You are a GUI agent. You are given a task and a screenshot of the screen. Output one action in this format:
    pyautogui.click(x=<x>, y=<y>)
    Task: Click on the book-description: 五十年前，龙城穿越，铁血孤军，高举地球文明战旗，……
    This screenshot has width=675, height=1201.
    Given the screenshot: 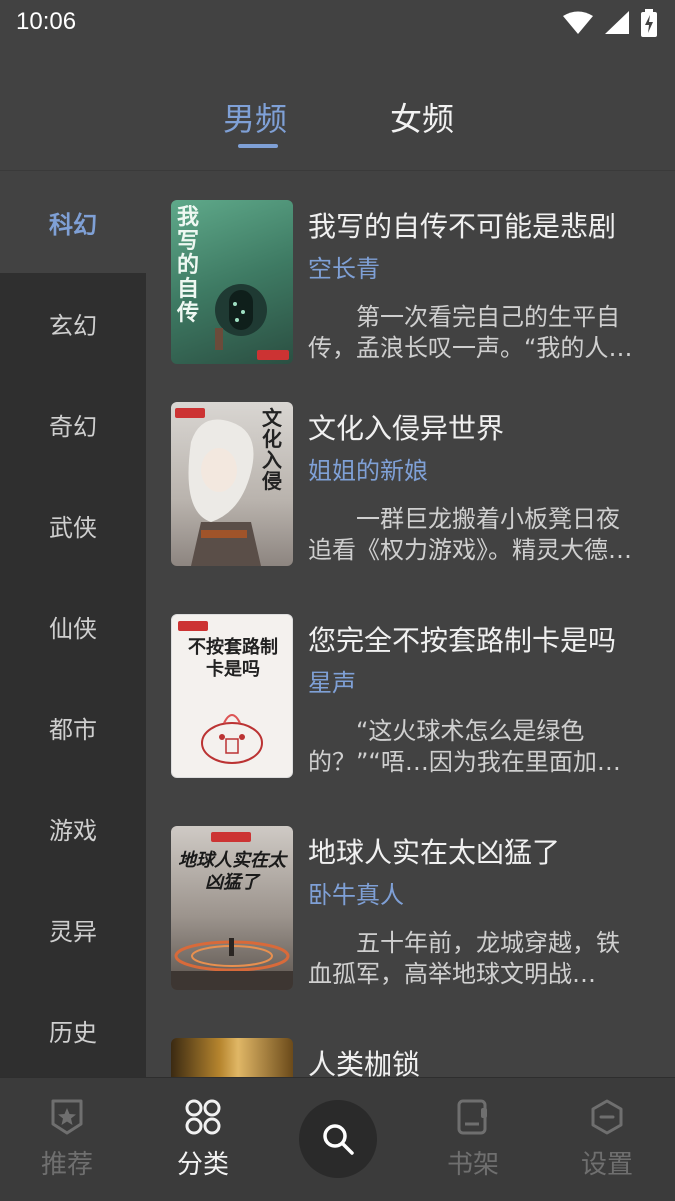 What is the action you would take?
    pyautogui.click(x=464, y=958)
    